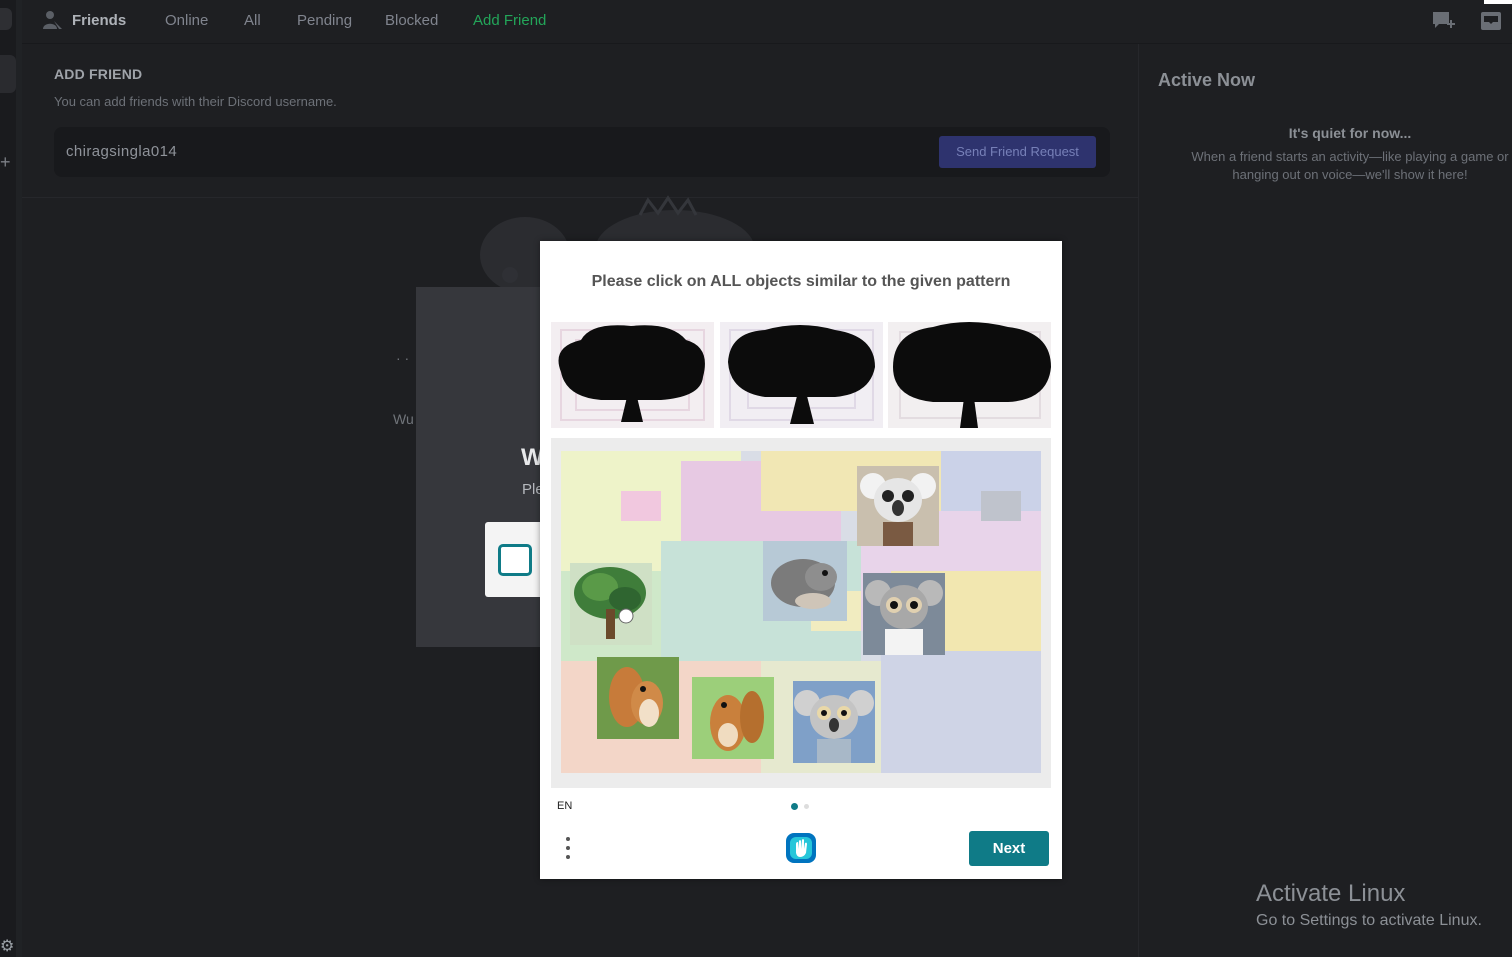  Describe the element at coordinates (186, 20) in the screenshot. I see `tab-online: Online` at that location.